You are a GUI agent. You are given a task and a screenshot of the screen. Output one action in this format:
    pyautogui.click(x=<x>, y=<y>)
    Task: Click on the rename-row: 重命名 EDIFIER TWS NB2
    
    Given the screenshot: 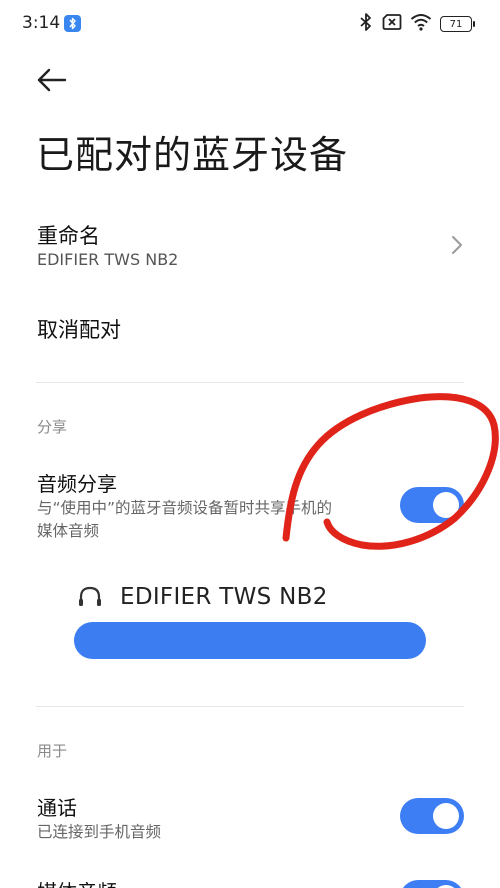 What is the action you would take?
    pyautogui.click(x=250, y=247)
    